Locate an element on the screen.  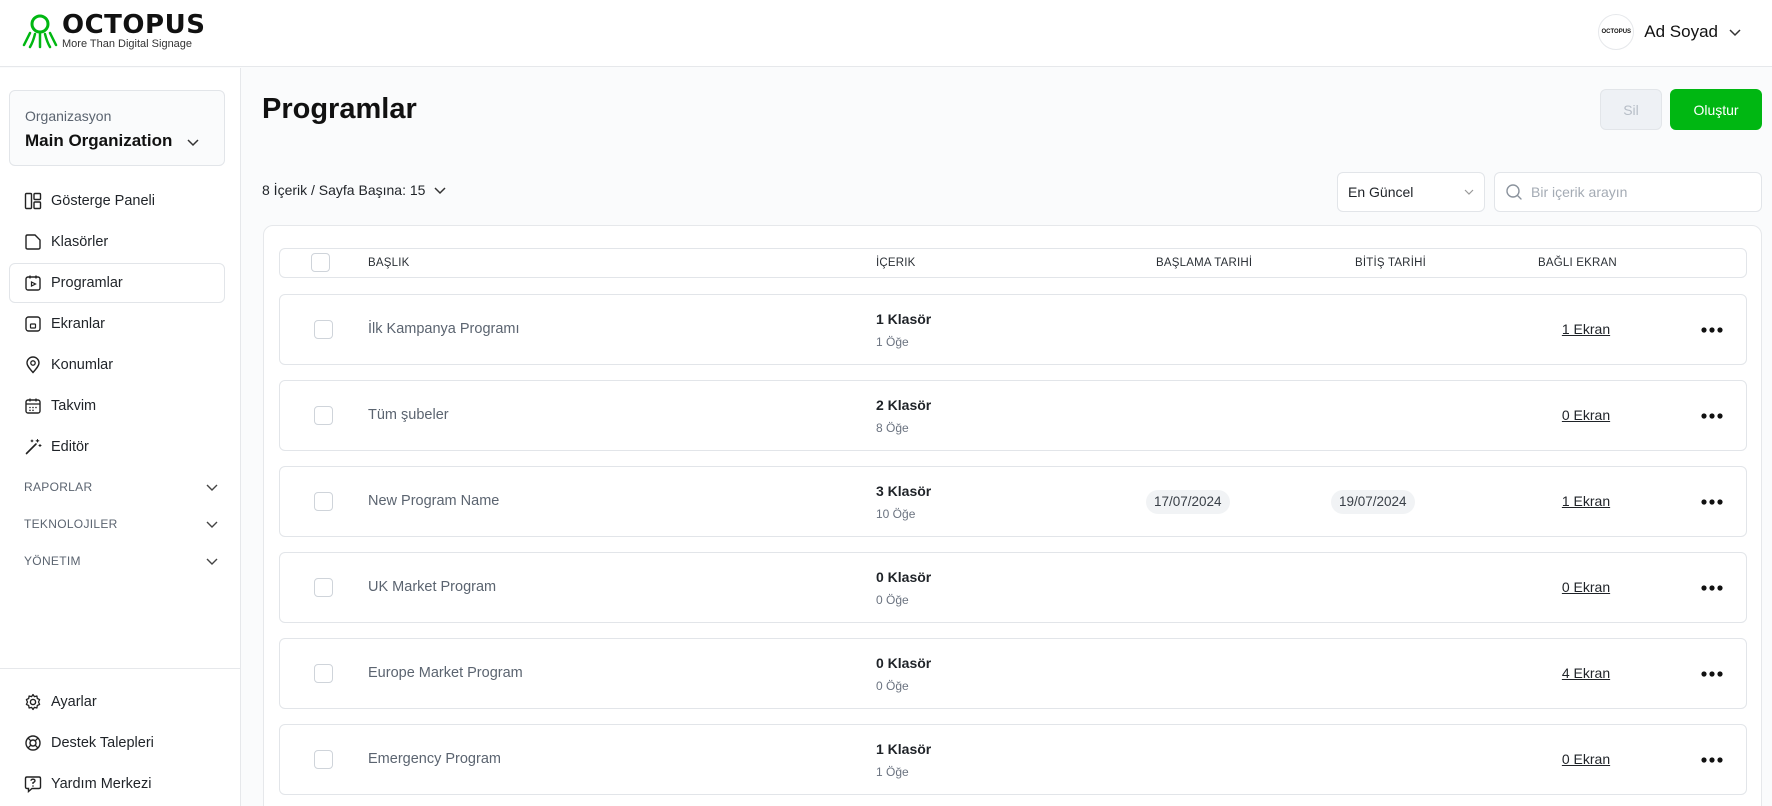
sidebar-item-dashboard: Gösterge Paneli is located at coordinates (117, 201).